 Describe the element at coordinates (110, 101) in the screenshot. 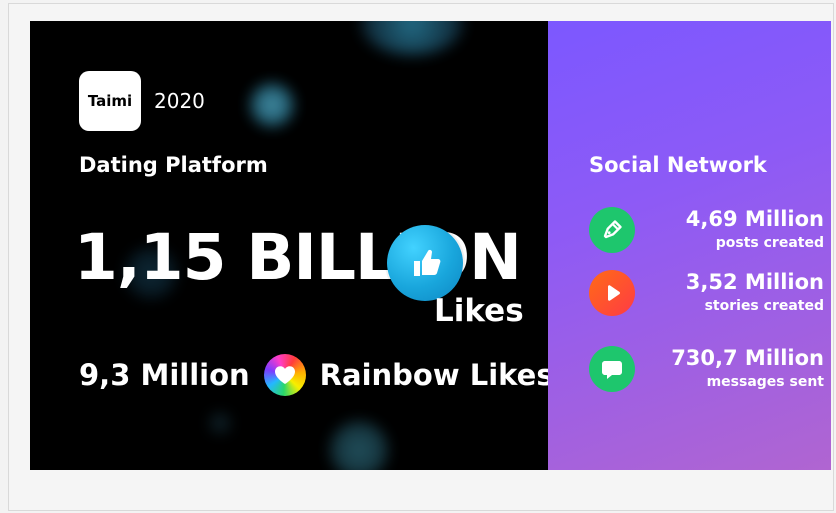

I see `taimi-logo: Taimi` at that location.